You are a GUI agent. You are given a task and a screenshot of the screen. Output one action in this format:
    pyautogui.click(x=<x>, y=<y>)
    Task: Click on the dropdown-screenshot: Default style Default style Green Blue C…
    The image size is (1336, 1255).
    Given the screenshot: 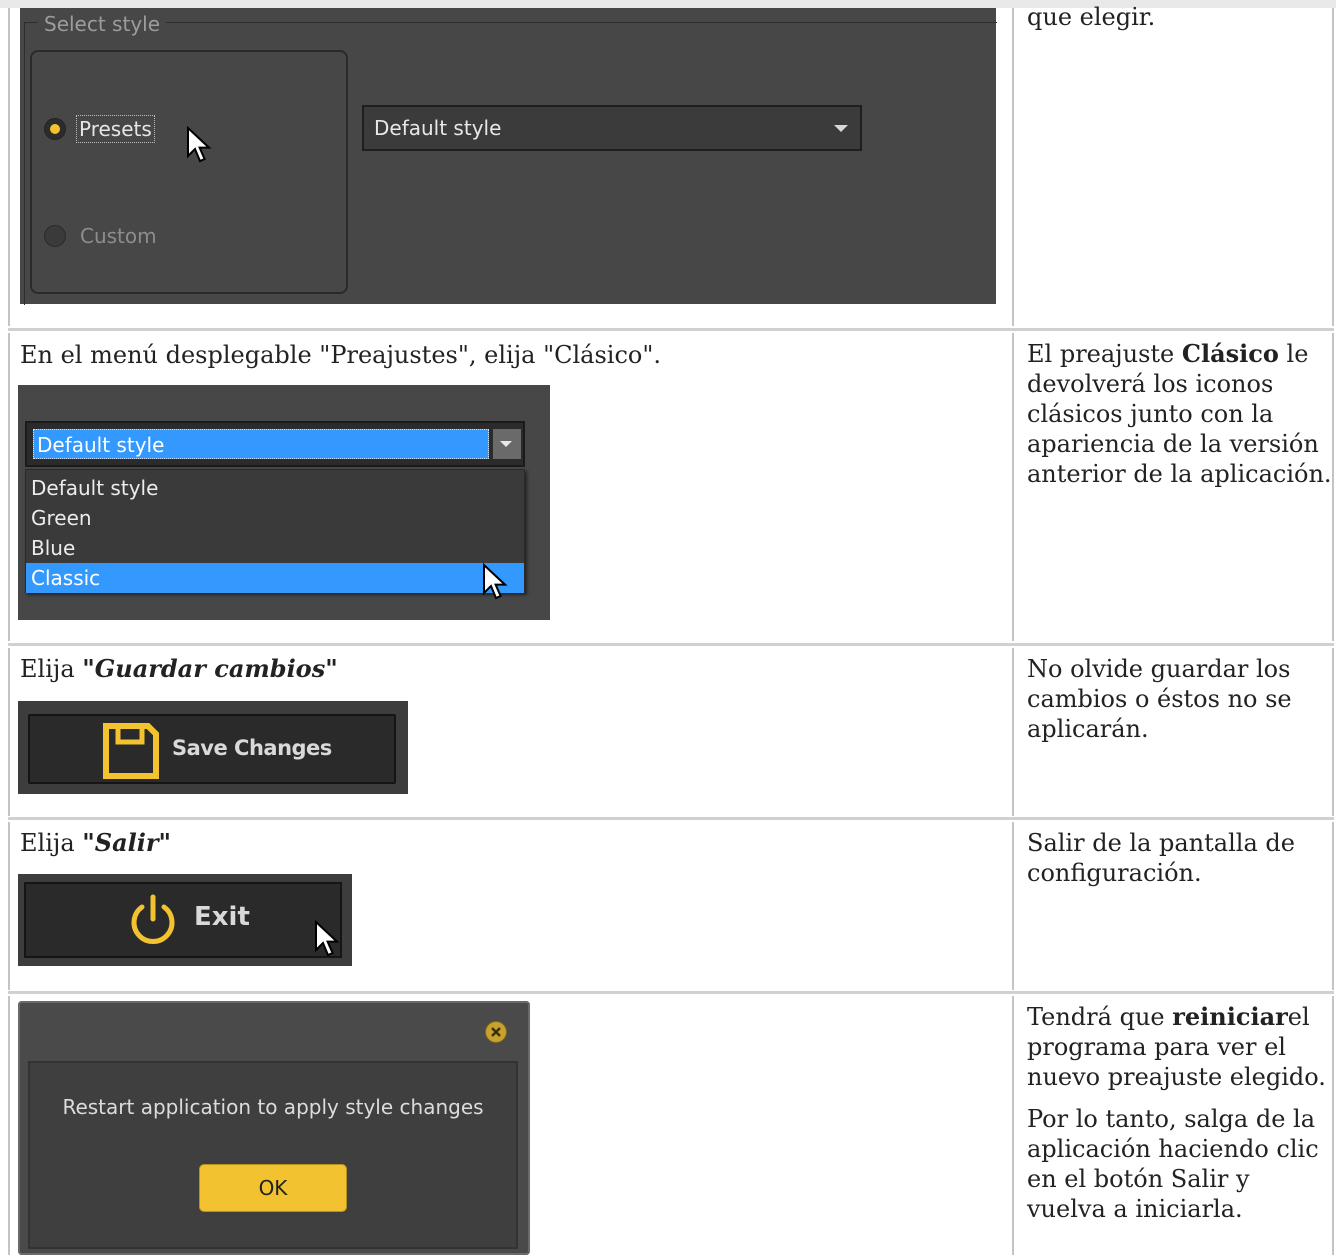 What is the action you would take?
    pyautogui.click(x=284, y=502)
    